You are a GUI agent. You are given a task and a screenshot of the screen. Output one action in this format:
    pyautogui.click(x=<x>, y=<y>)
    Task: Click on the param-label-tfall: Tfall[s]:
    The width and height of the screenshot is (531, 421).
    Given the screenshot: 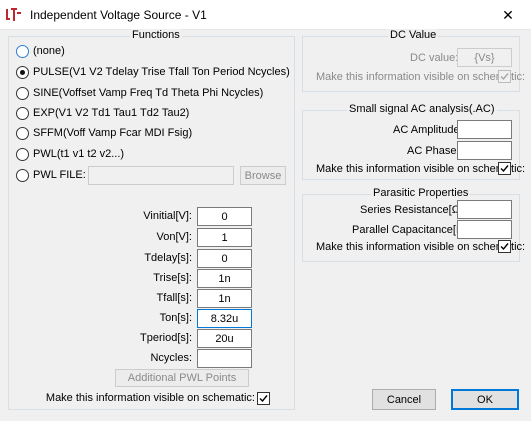 What is the action you would take?
    pyautogui.click(x=174, y=298)
    